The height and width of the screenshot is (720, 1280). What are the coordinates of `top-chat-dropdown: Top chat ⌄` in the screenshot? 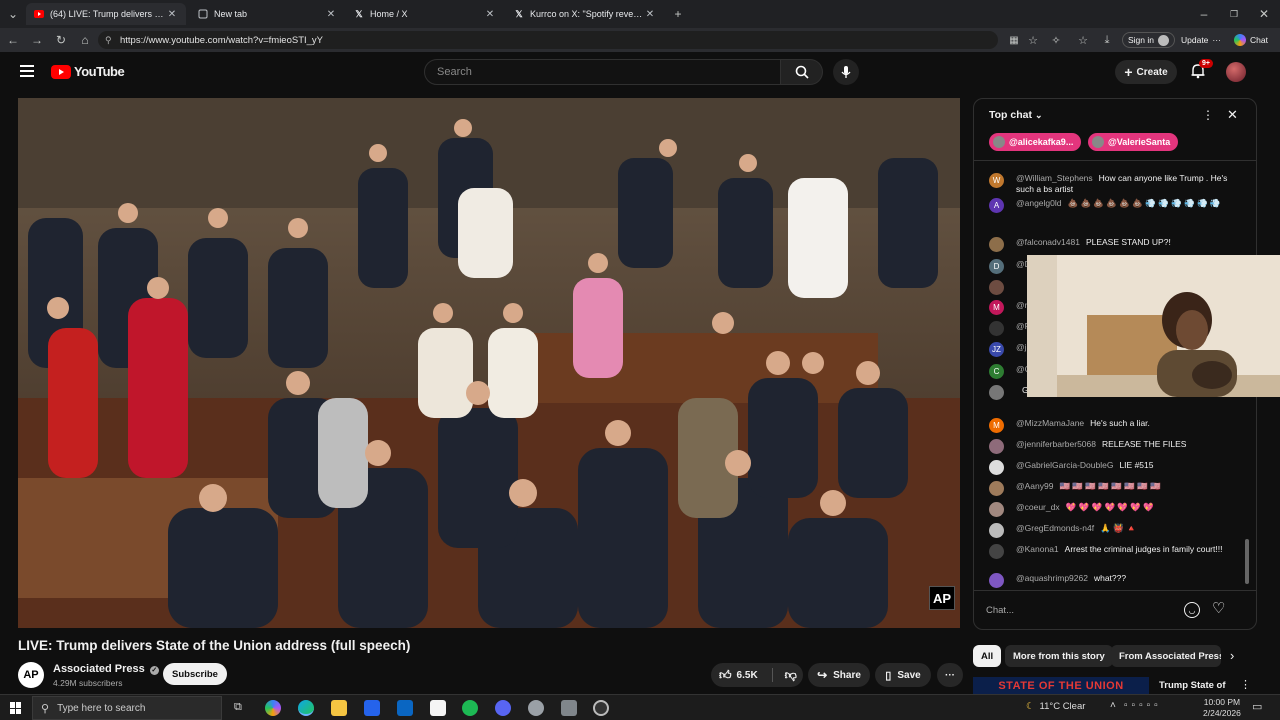 It's located at (1016, 115).